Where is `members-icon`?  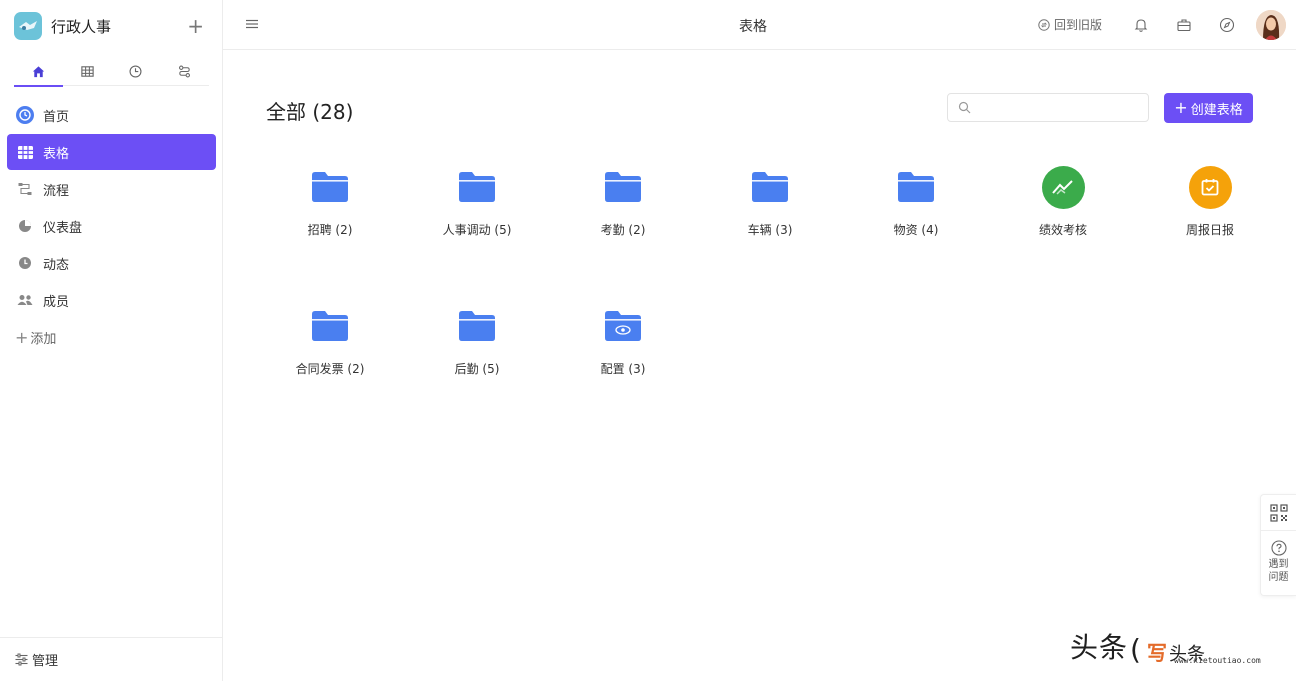
members-icon is located at coordinates (25, 300).